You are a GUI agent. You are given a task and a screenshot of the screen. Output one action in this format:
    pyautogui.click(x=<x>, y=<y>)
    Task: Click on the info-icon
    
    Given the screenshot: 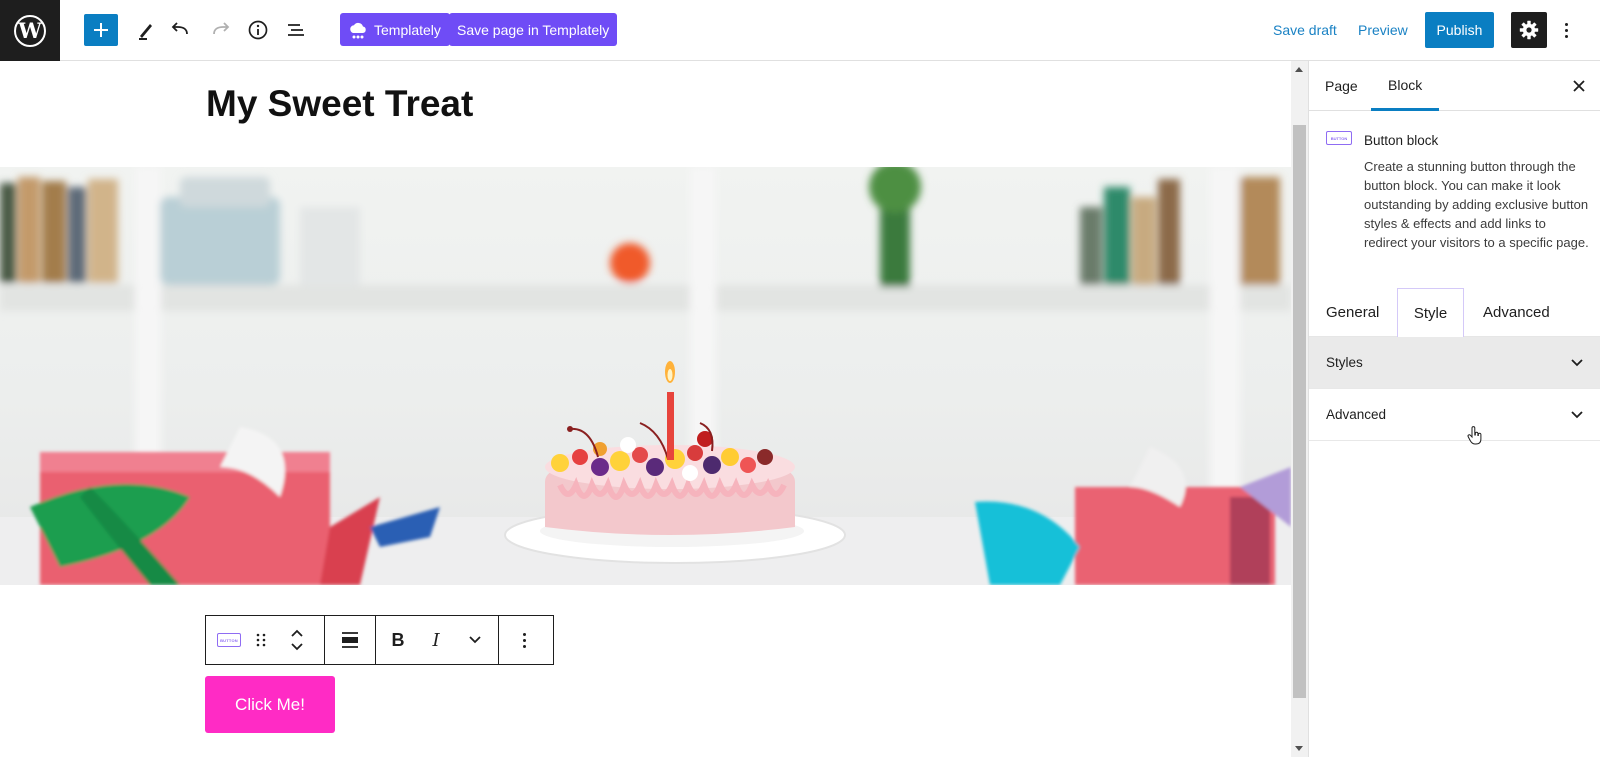 What is the action you would take?
    pyautogui.click(x=258, y=30)
    